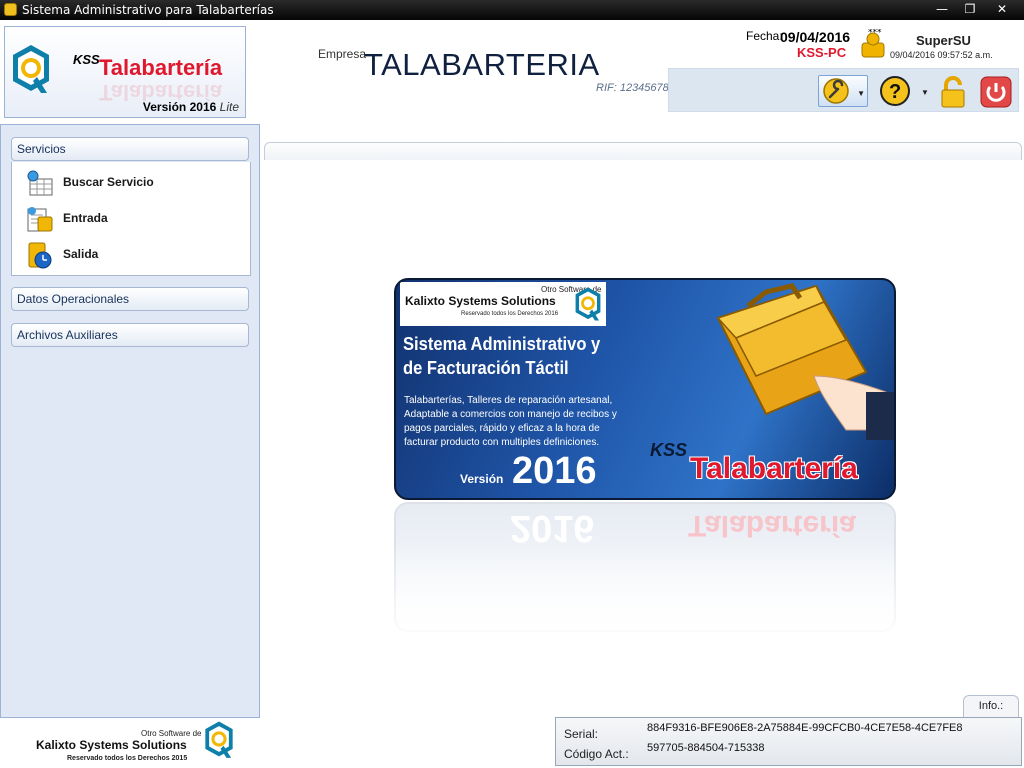 The image size is (1024, 768). Describe the element at coordinates (40, 219) in the screenshot. I see `entry-icon` at that location.